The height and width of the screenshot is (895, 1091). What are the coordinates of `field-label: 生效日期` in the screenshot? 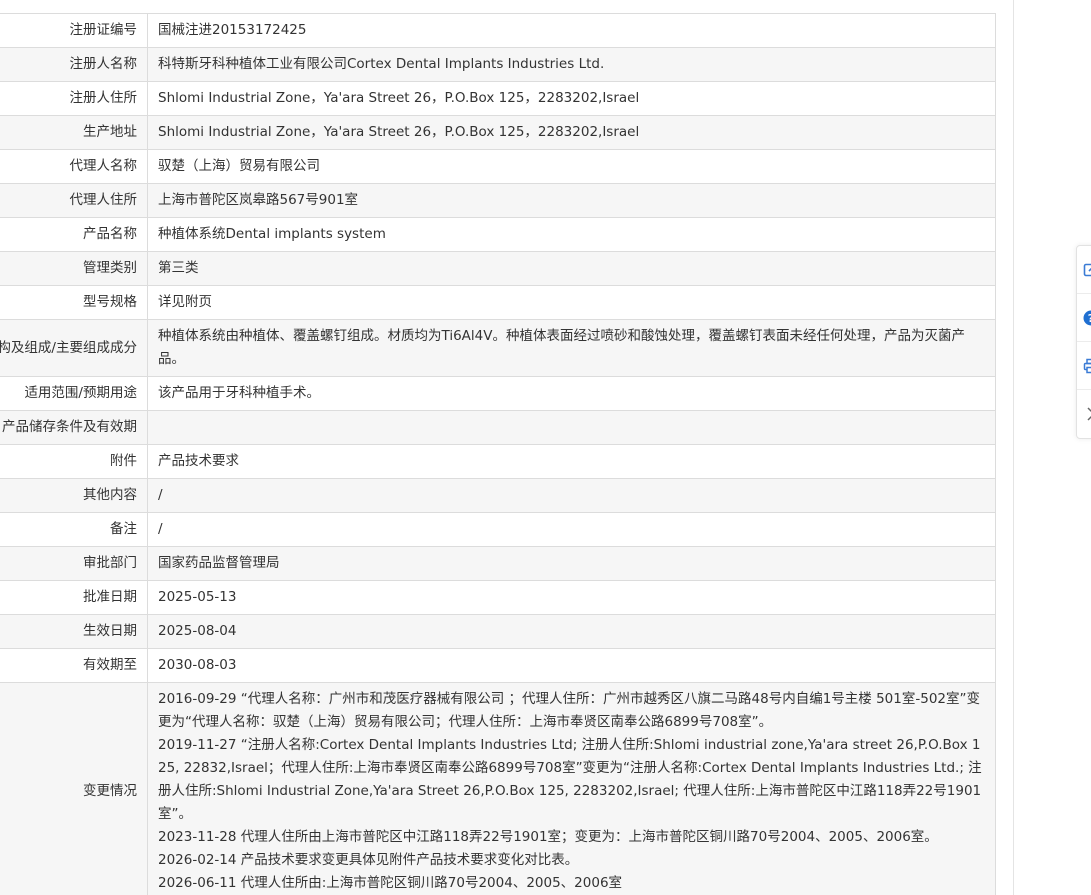 It's located at (74, 631).